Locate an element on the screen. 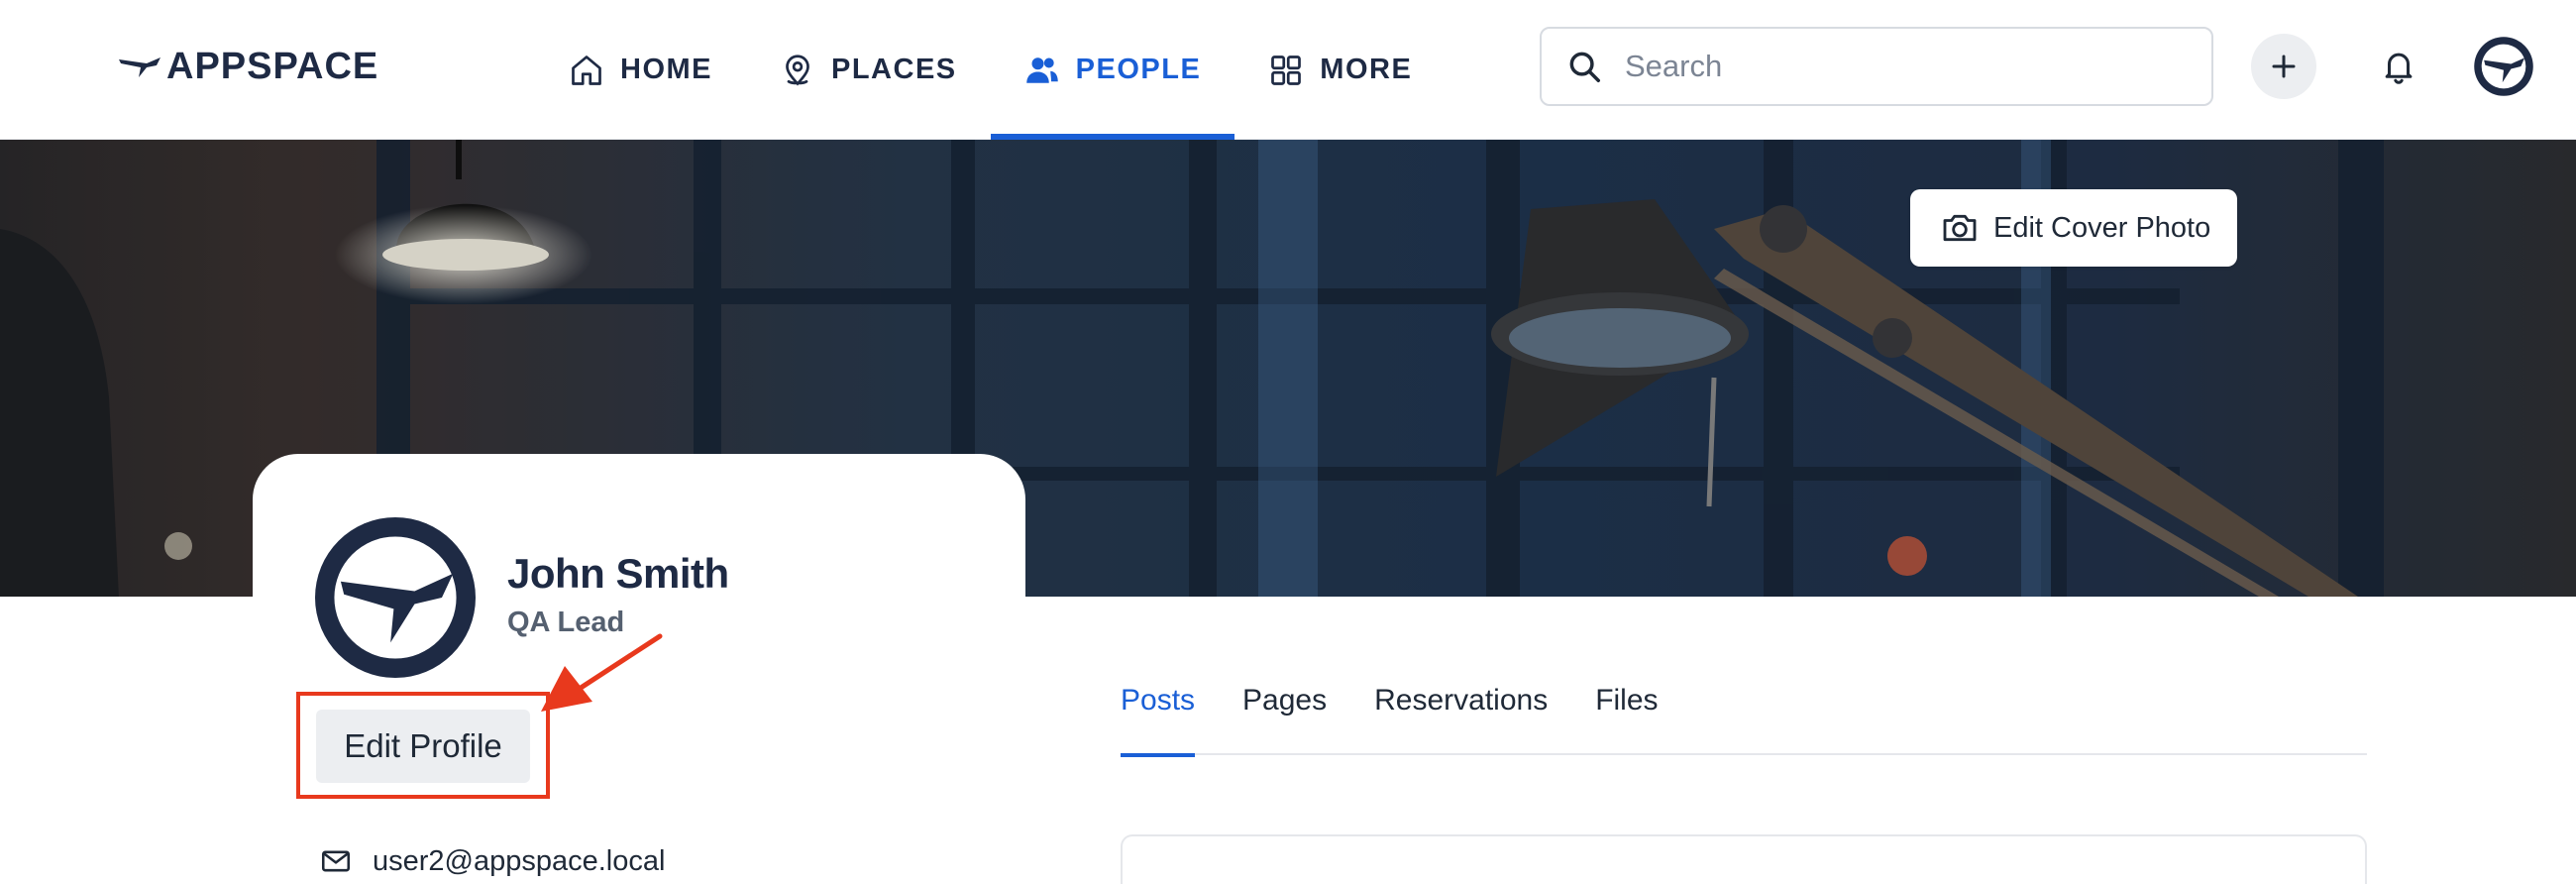 Image resolution: width=2576 pixels, height=884 pixels. search-icon is located at coordinates (1584, 67).